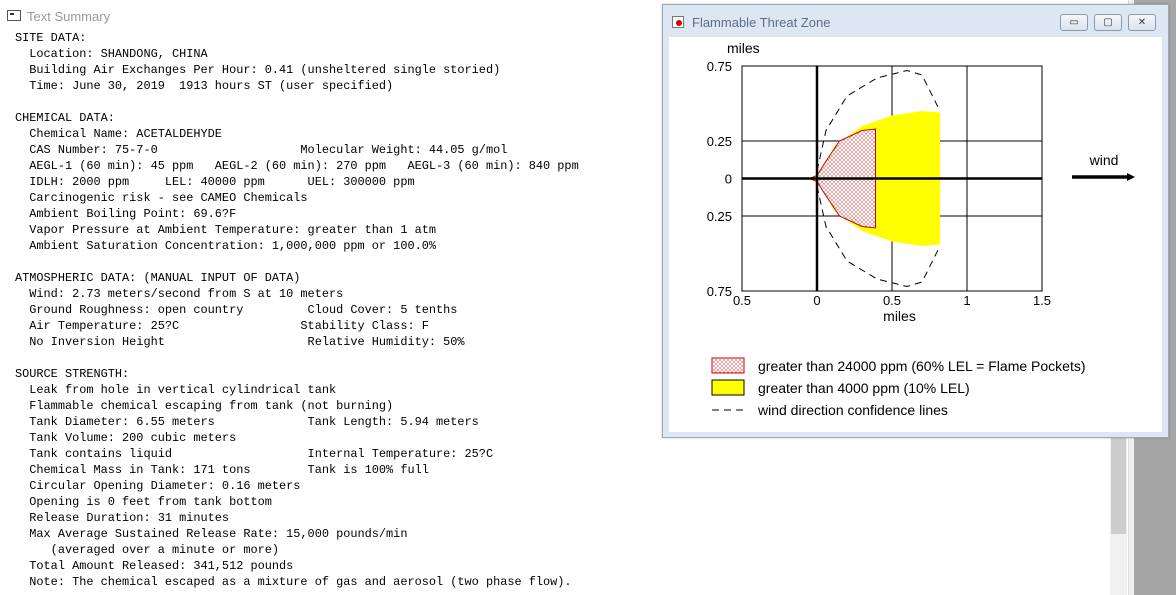 The image size is (1176, 595). Describe the element at coordinates (1108, 22) in the screenshot. I see `maximize-button: ▢` at that location.